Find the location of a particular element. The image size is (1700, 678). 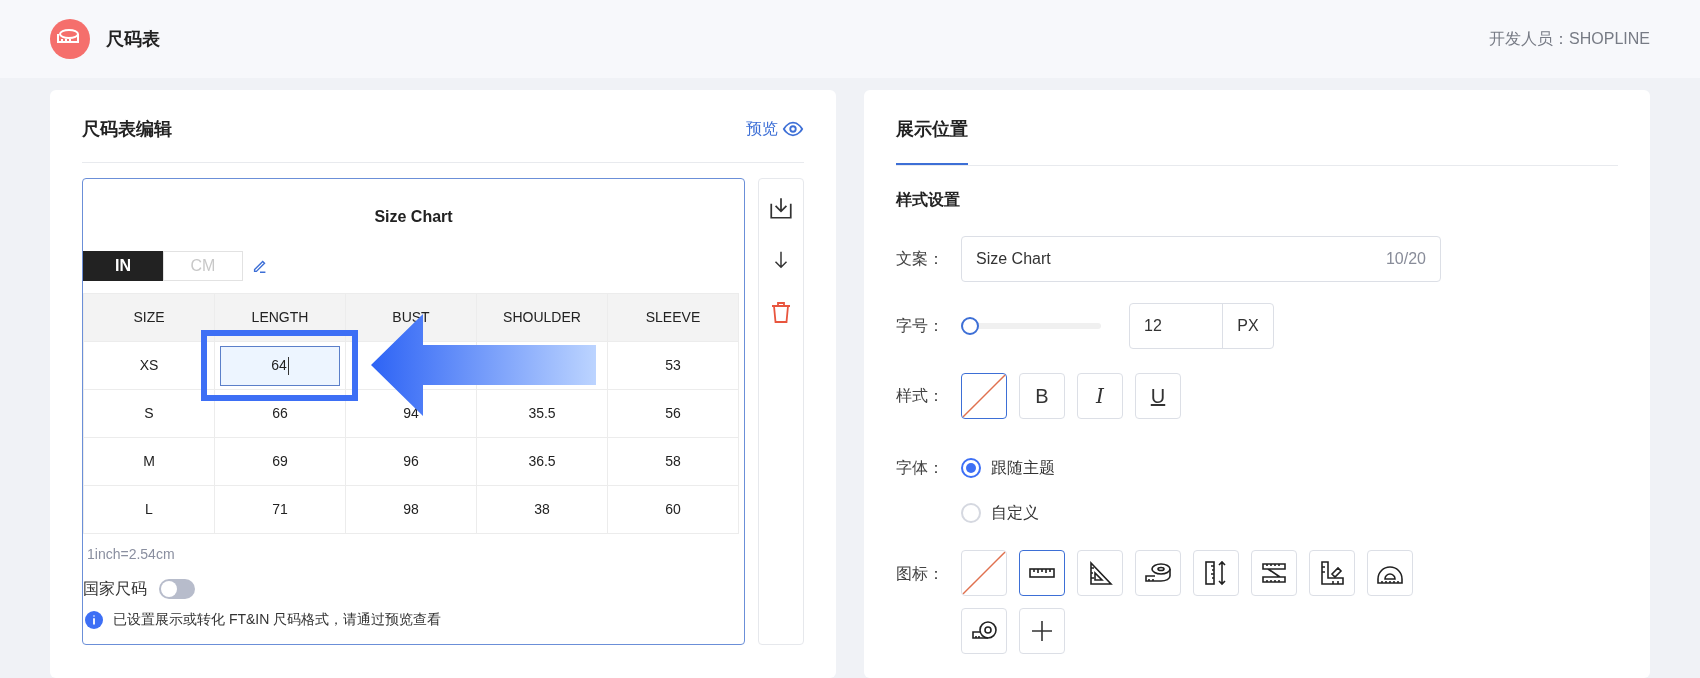

table-cell: 60 is located at coordinates (673, 510).